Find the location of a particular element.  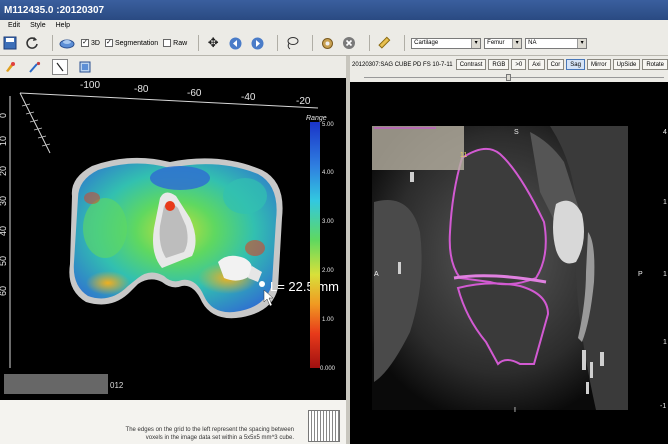

region-select: NA ▾ is located at coordinates (556, 43).